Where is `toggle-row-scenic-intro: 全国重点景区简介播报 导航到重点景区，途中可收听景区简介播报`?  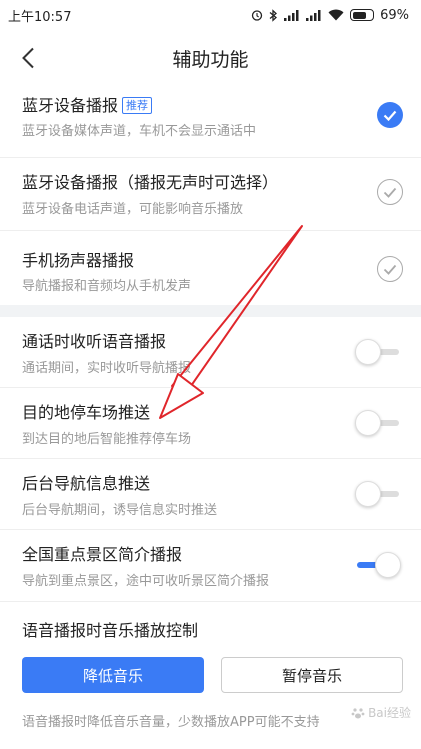
toggle-row-scenic-intro: 全国重点景区简介播报 导航到重点景区，途中可收听景区简介播报 is located at coordinates (210, 566).